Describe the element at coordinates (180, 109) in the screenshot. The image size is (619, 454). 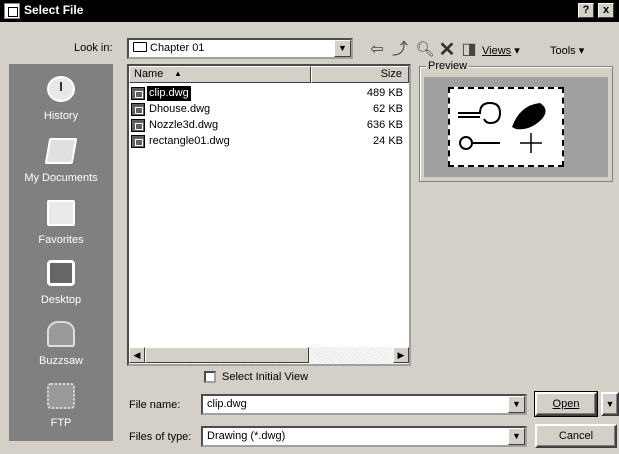
I see `file-name: Dhouse.dwg` at that location.